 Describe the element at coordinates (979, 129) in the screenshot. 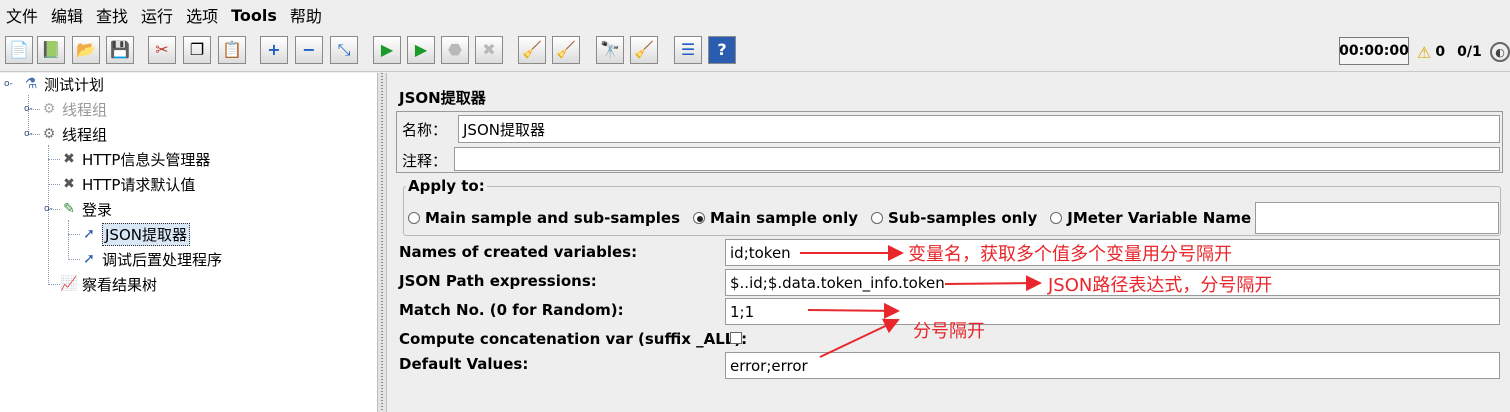

I see `name-field: JSON提取器` at that location.